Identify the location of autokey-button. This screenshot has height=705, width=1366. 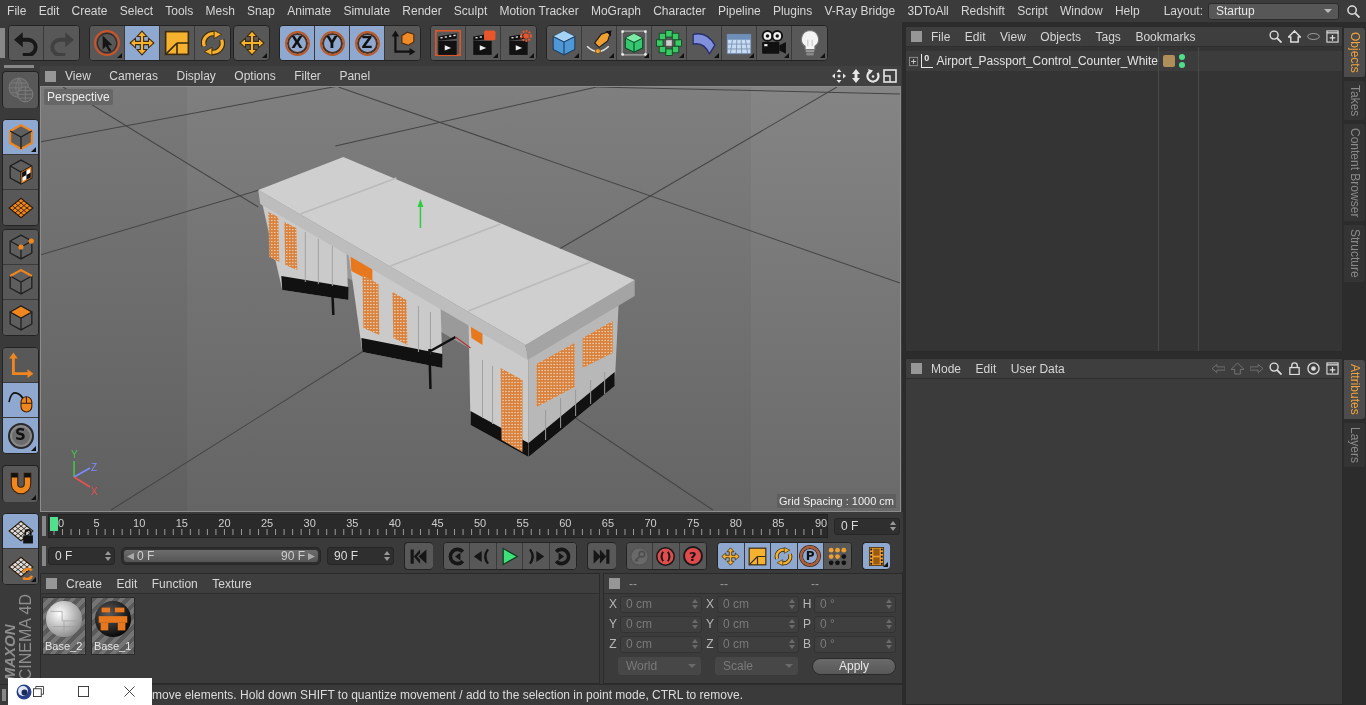
(666, 556).